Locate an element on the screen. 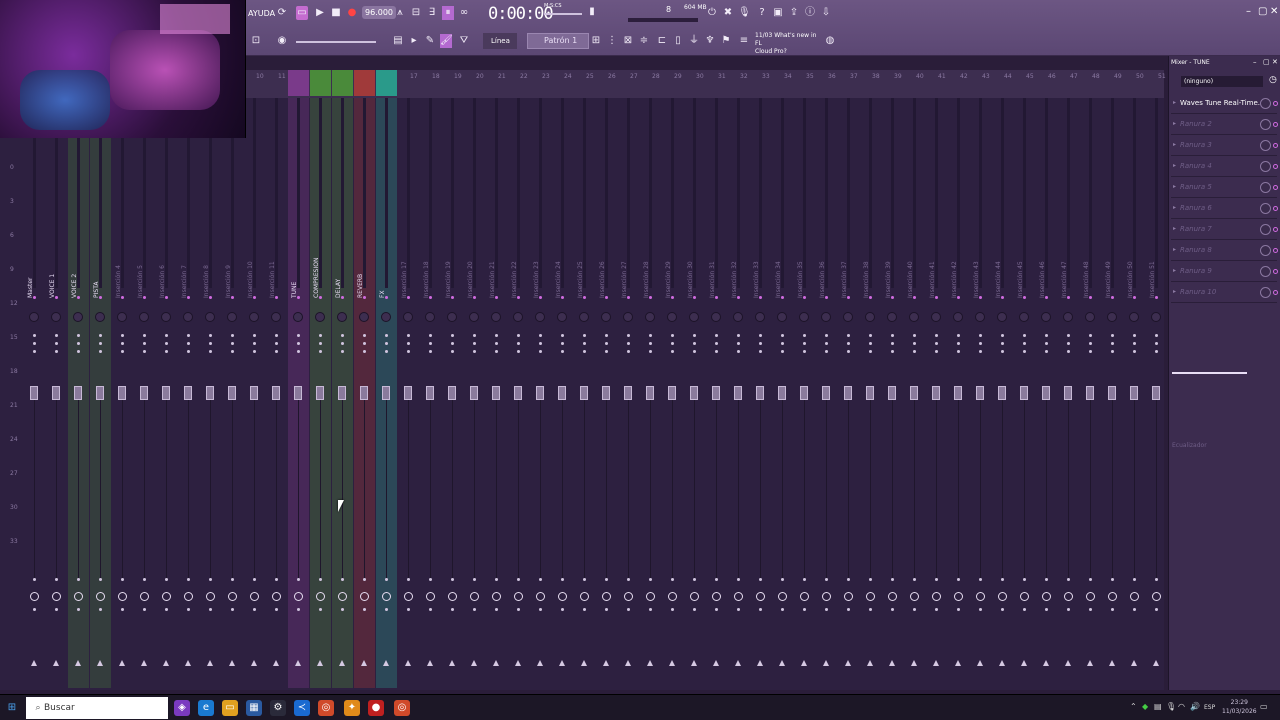  track-label: Inserción 24 is located at coordinates (562, 273).